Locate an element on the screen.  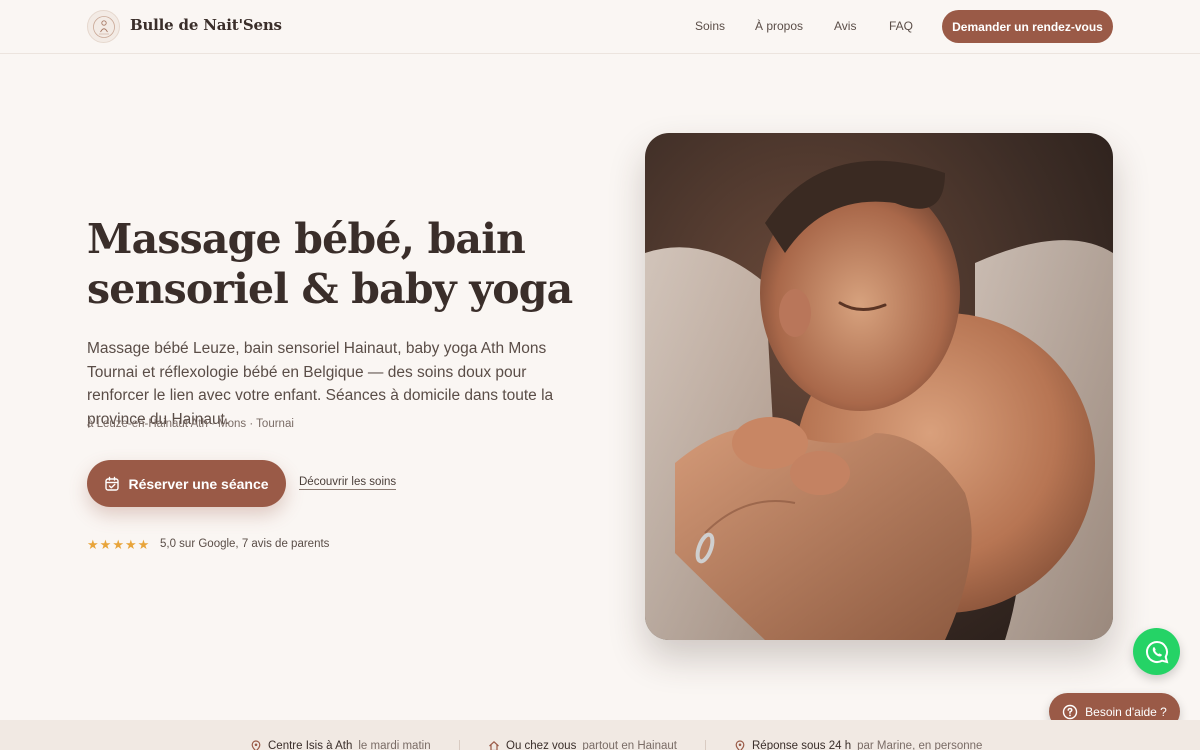
book-session-button: Réserver une séance is located at coordinates (186, 483).